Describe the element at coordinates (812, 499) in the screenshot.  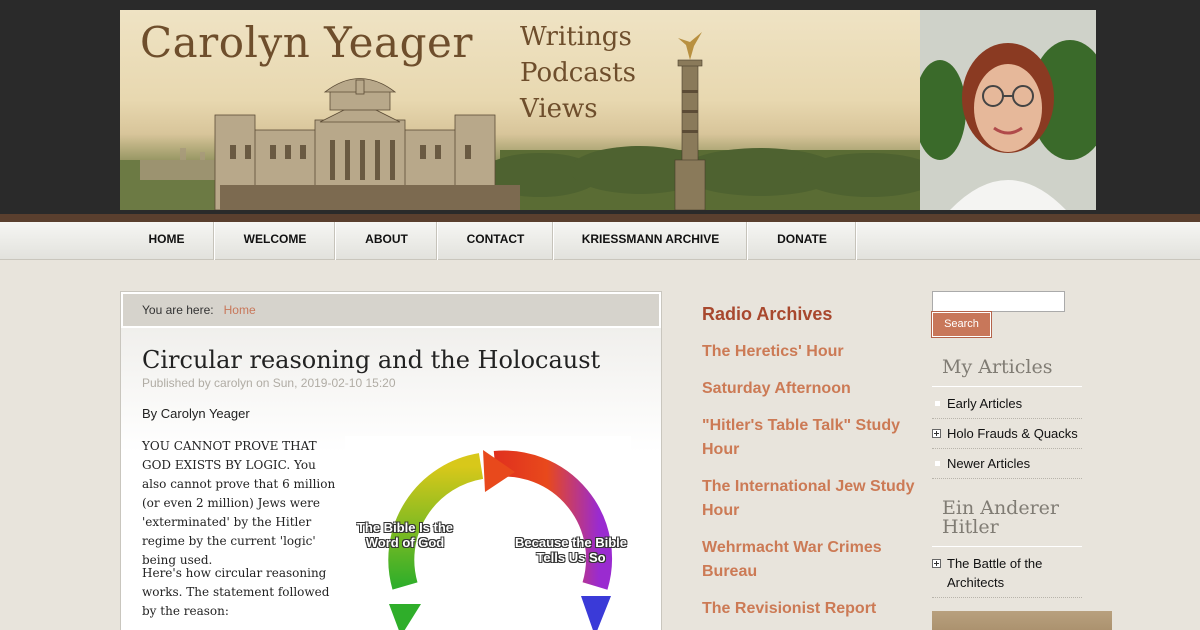
I see `radio-link-international-jew: The International Jew Study Hour` at that location.